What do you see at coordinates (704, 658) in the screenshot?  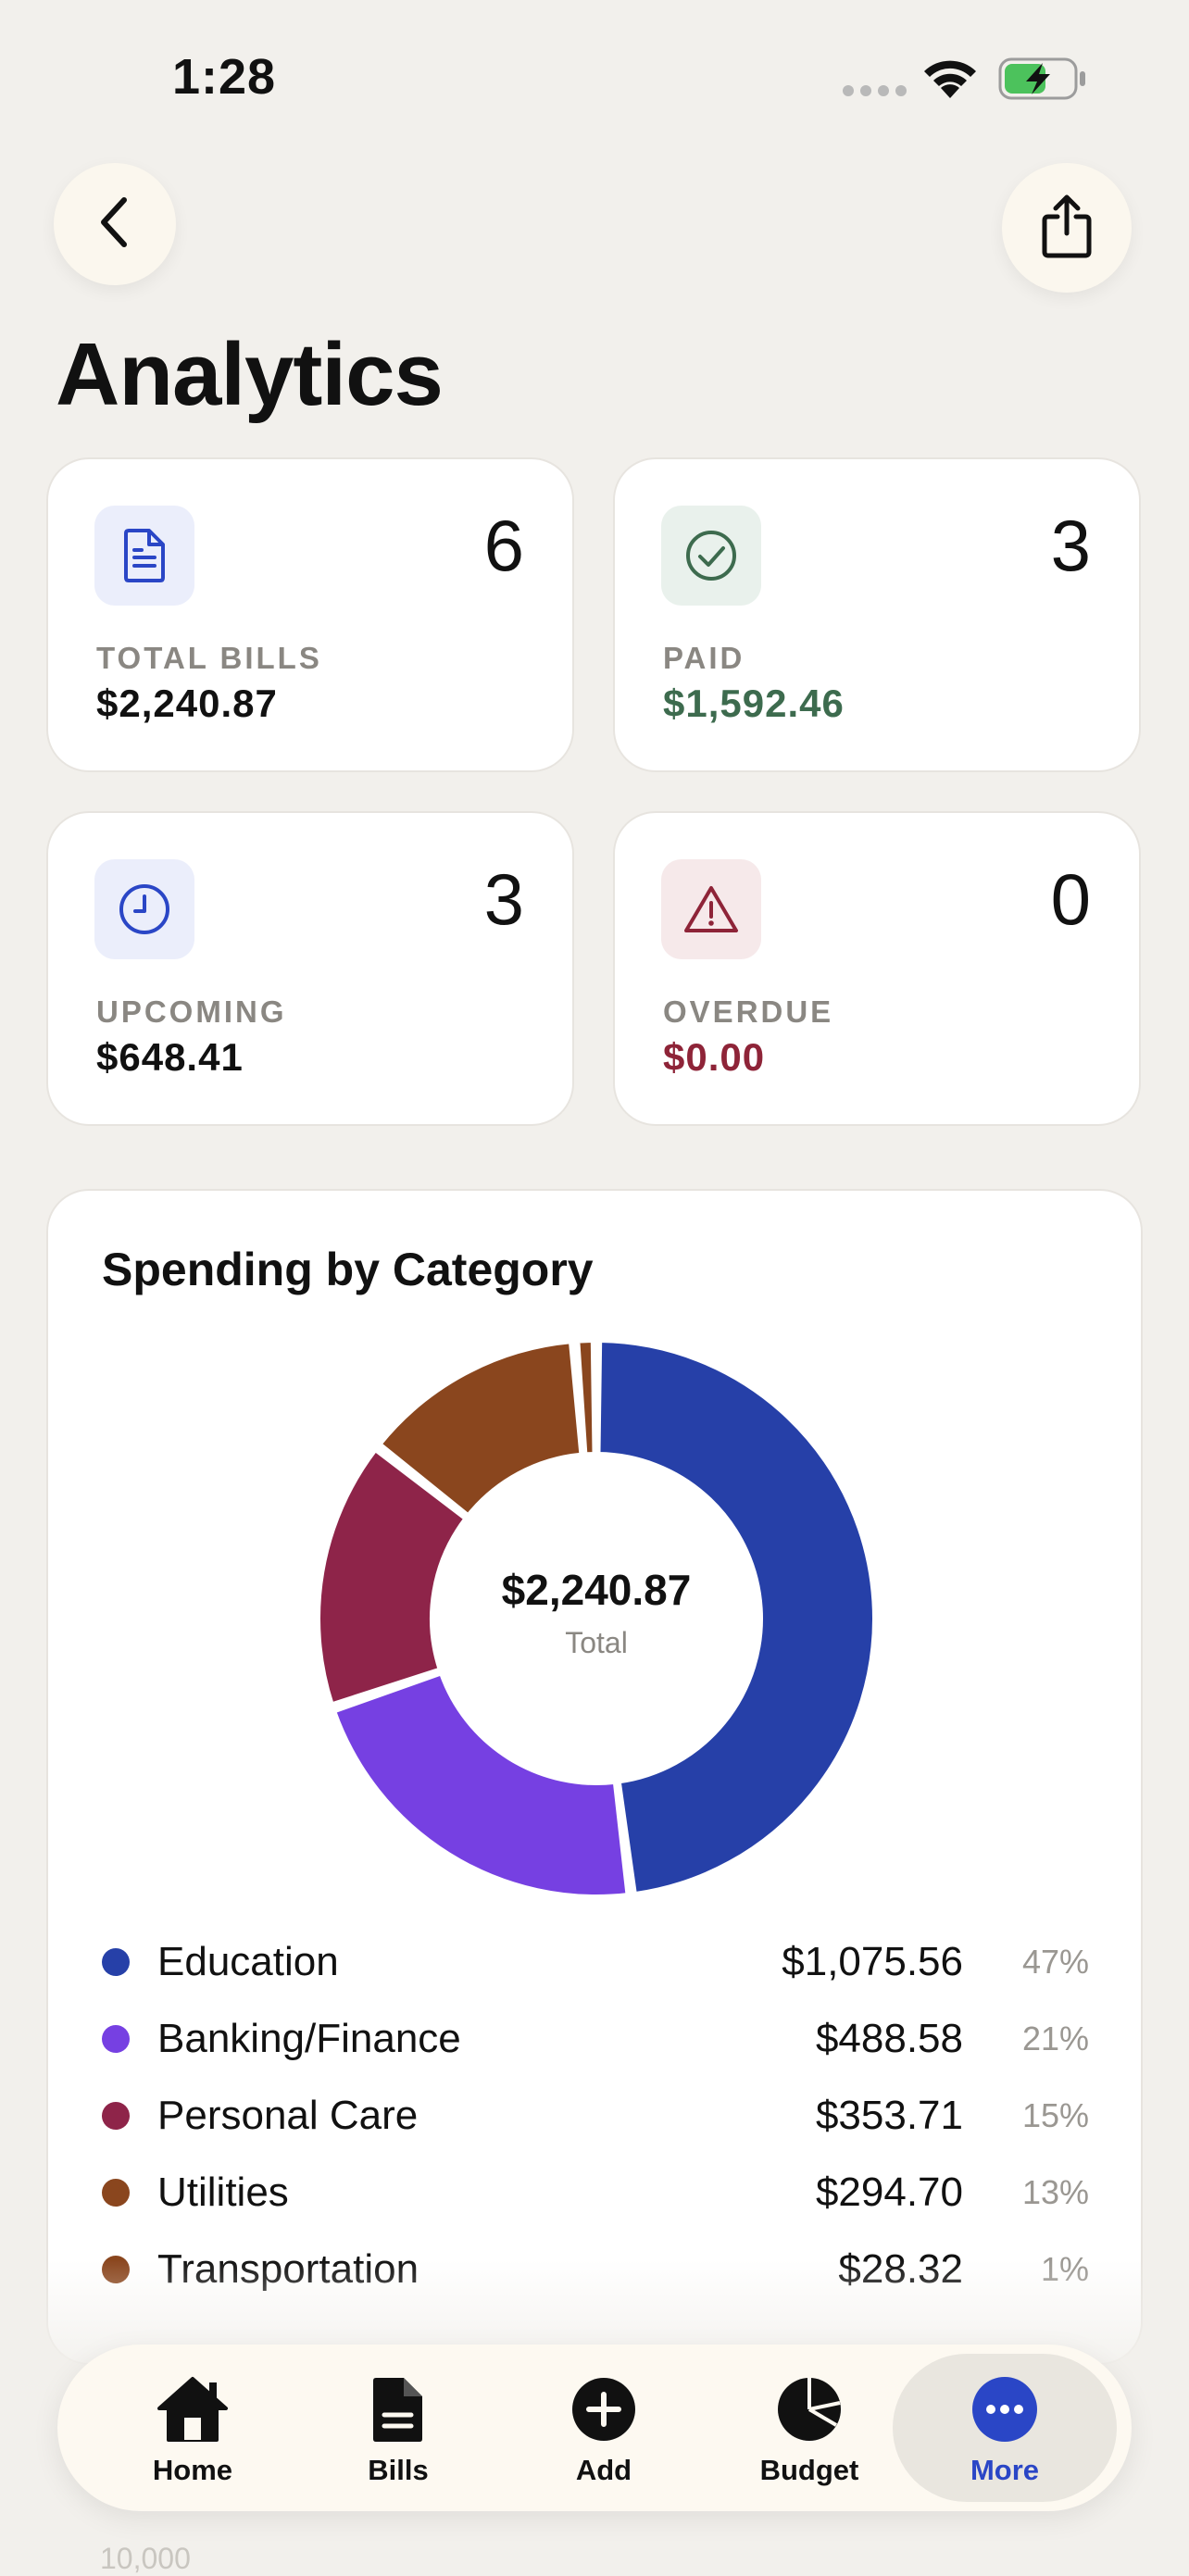 I see `stat-label: PAID` at bounding box center [704, 658].